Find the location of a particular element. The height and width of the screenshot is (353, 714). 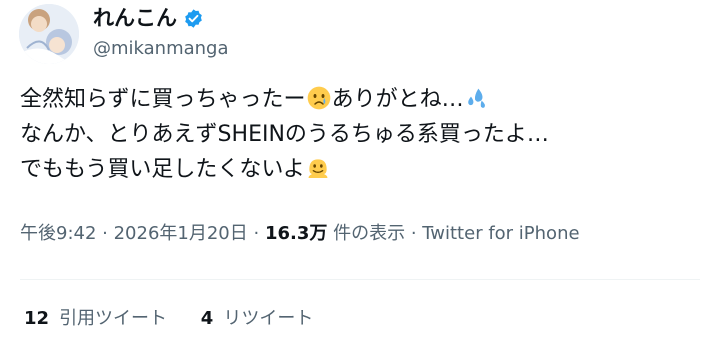

retweets-label: リツイート is located at coordinates (268, 318).